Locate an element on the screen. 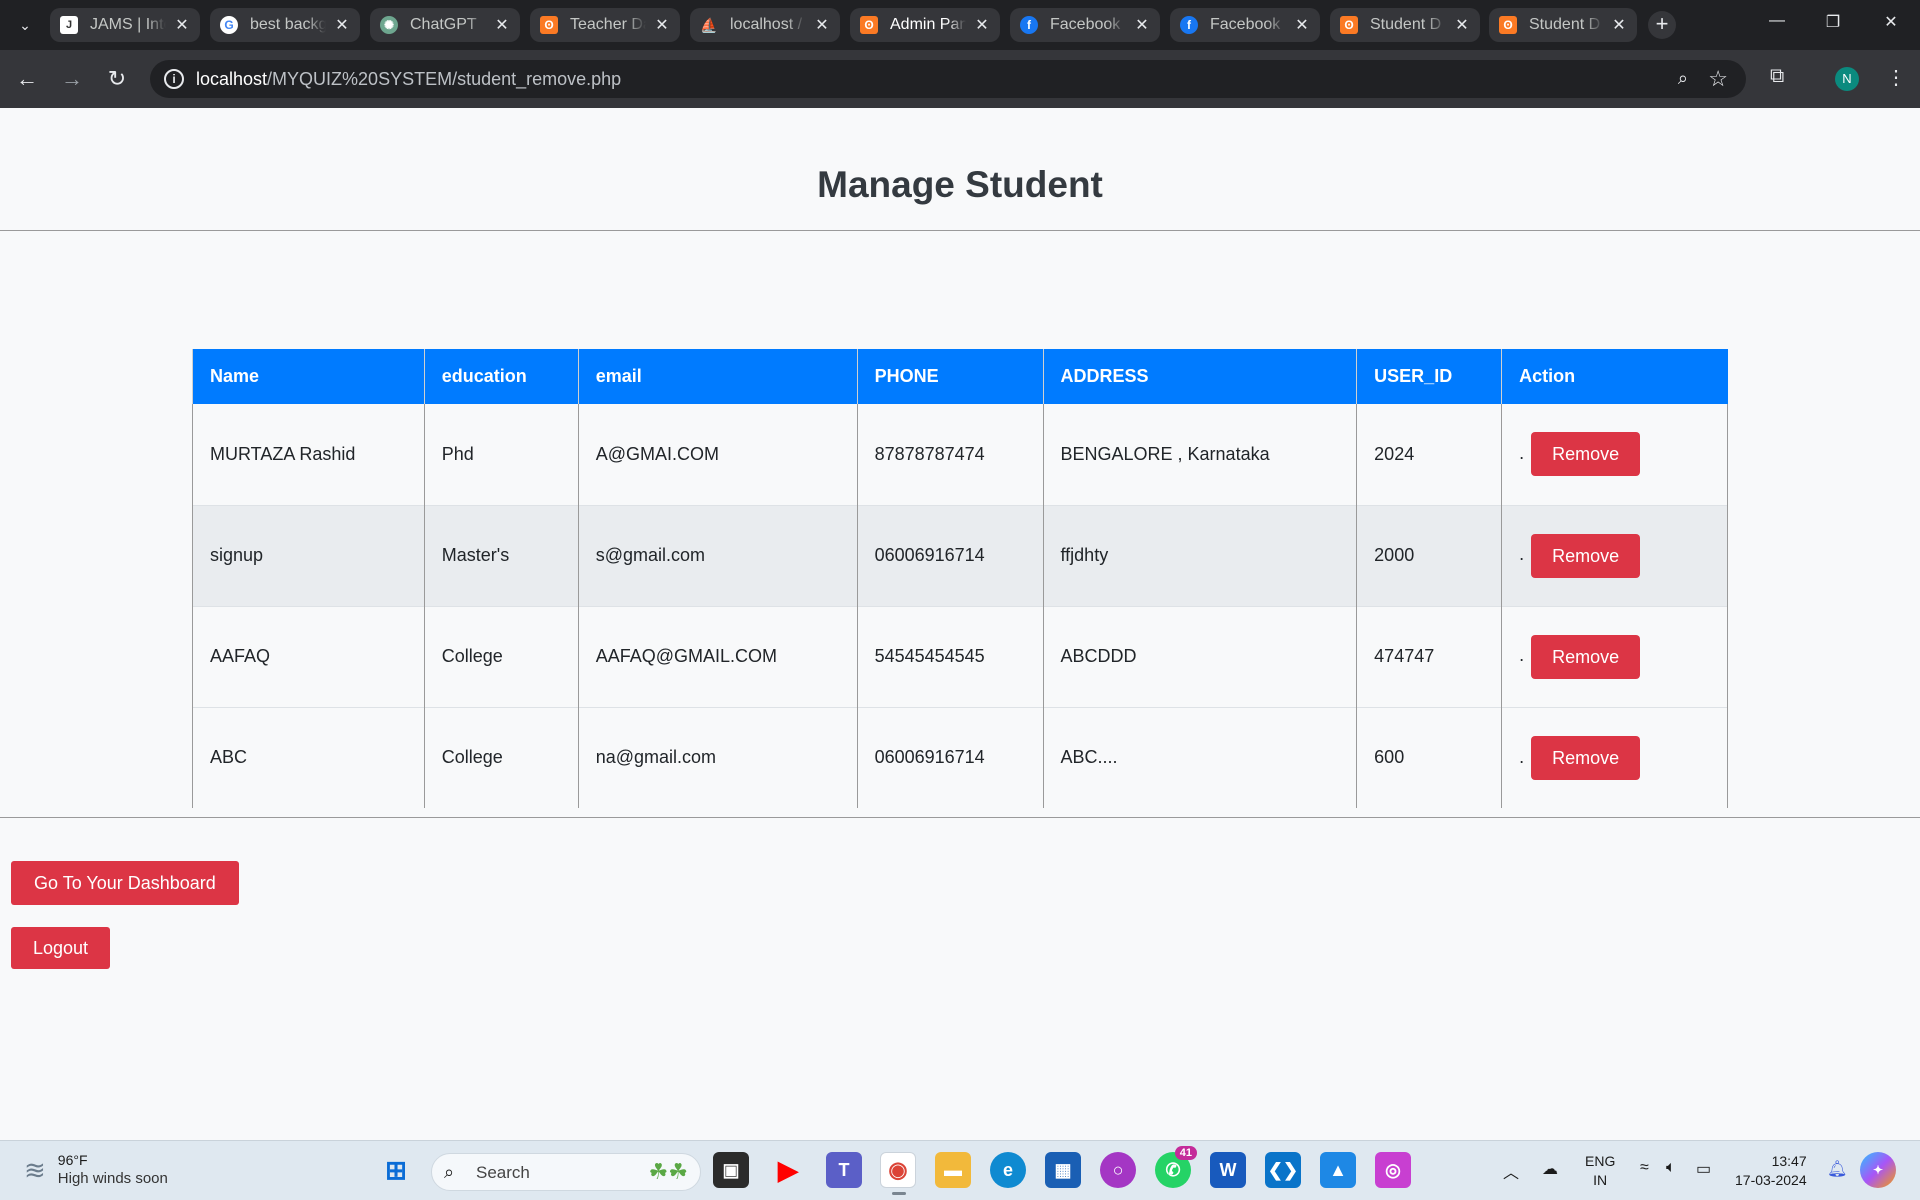 This screenshot has width=1920, height=1200. cell-phone: 06006916714 is located at coordinates (950, 757).